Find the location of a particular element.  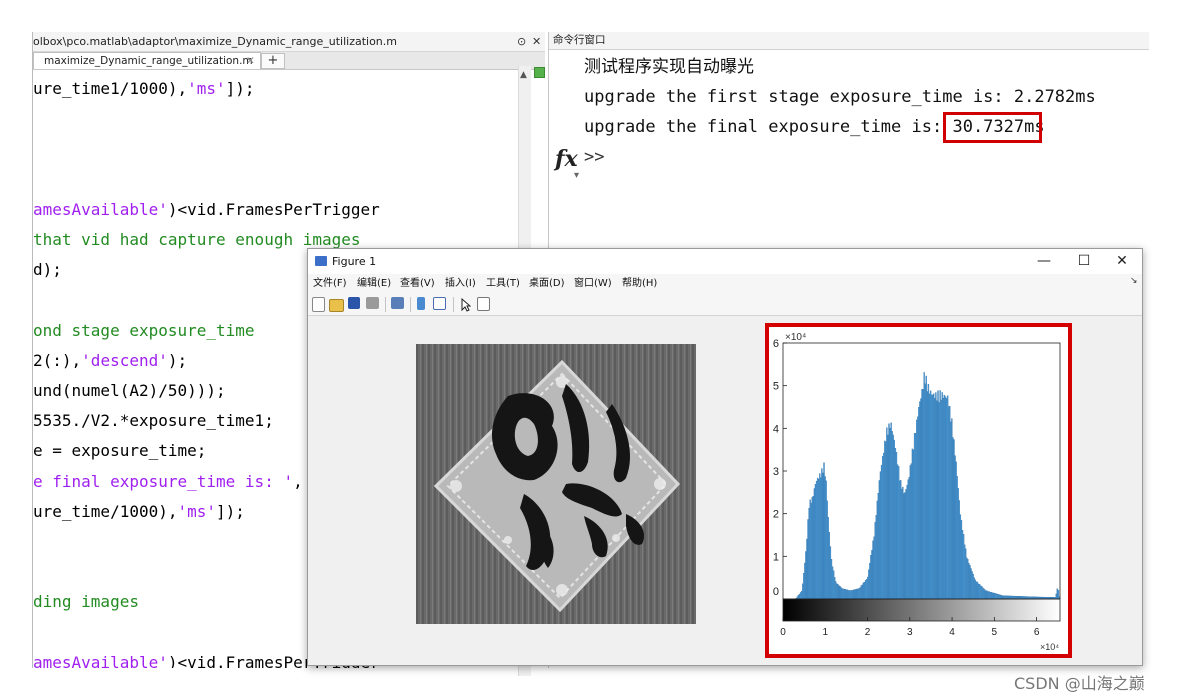

menu-file: 文件(F) is located at coordinates (330, 283).